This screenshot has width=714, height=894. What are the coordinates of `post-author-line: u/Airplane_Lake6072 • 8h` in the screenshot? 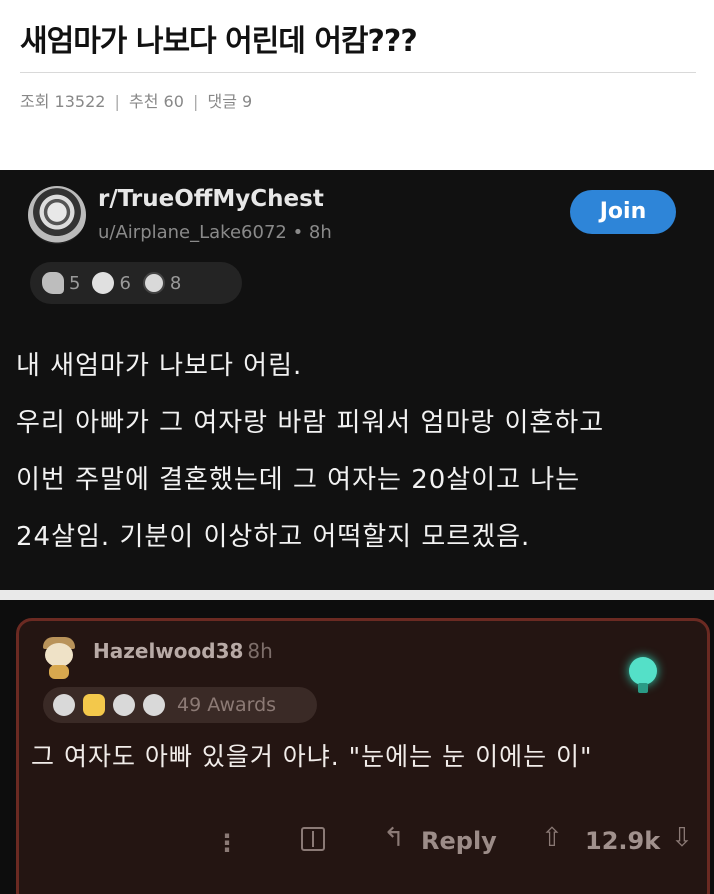 It's located at (215, 232).